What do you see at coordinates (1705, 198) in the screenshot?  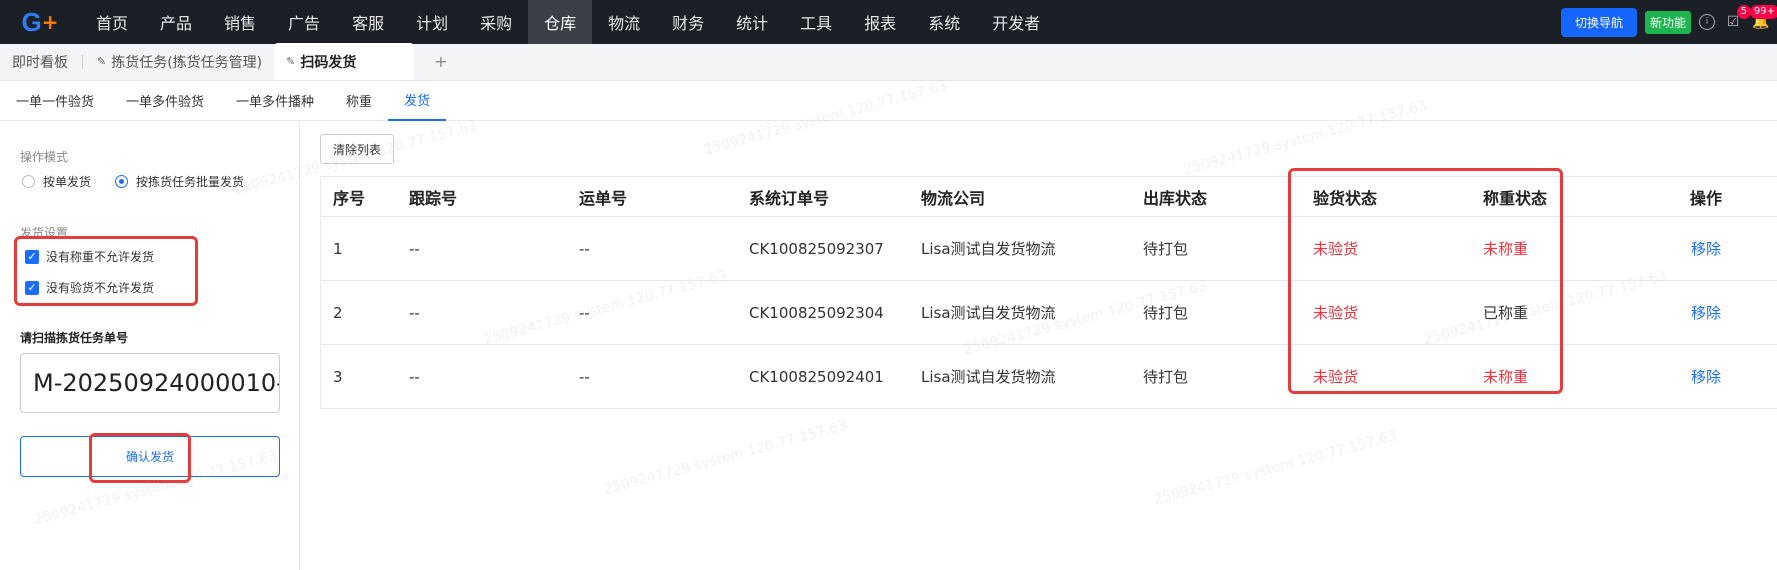 I see `col-action: 操作` at bounding box center [1705, 198].